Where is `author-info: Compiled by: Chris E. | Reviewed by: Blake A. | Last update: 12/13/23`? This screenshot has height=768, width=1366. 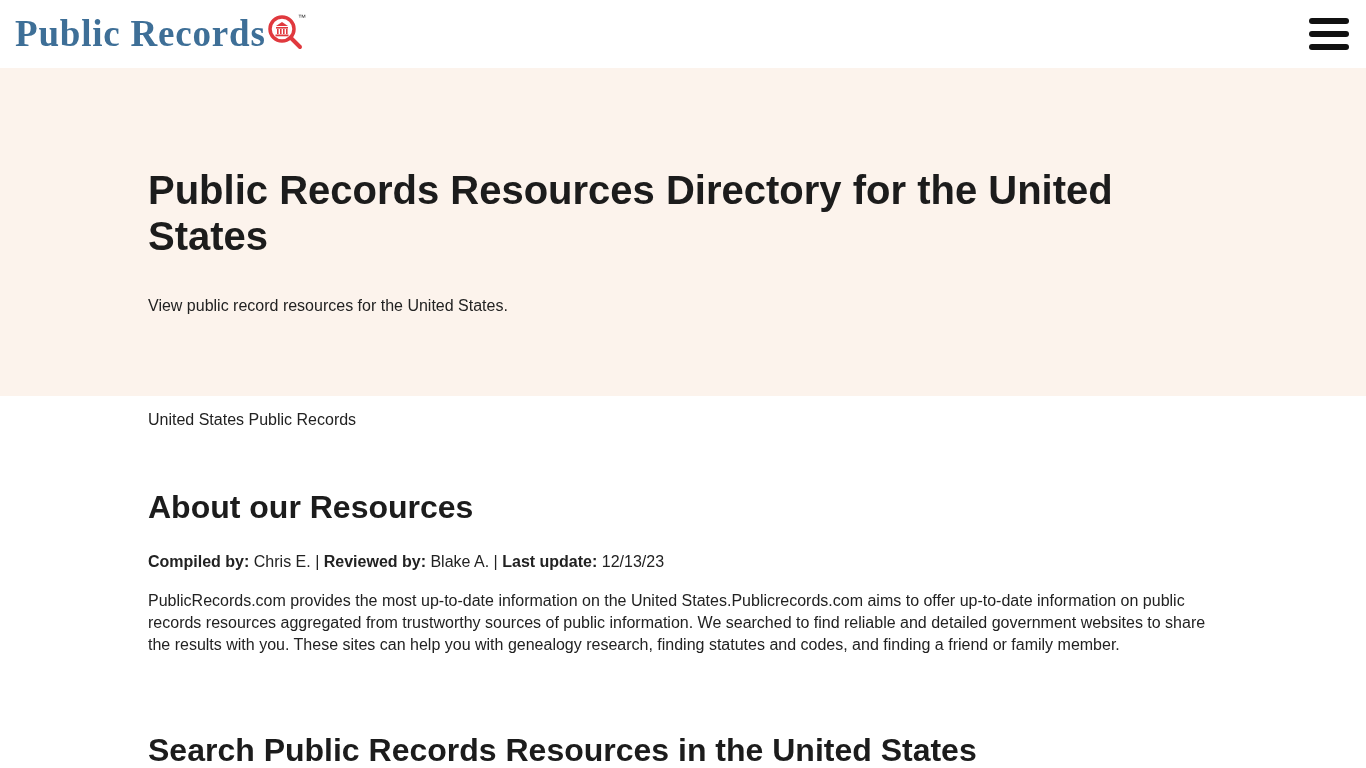
author-info: Compiled by: Chris E. | Reviewed by: Blake A. | Last update: 12/13/23 is located at coordinates (407, 562).